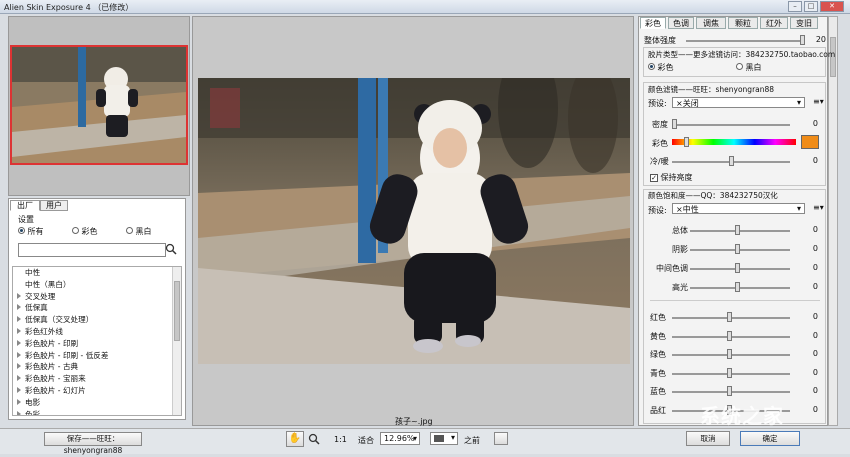 The width and height of the screenshot is (850, 457). I want to click on film-bw-option: 黑白, so click(749, 67).